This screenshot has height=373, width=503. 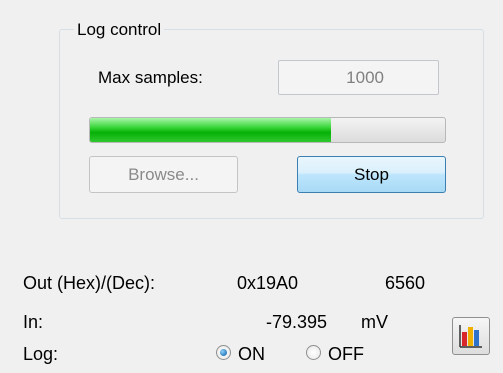 I want to click on out-hex-value: 0x19A0, so click(x=268, y=283).